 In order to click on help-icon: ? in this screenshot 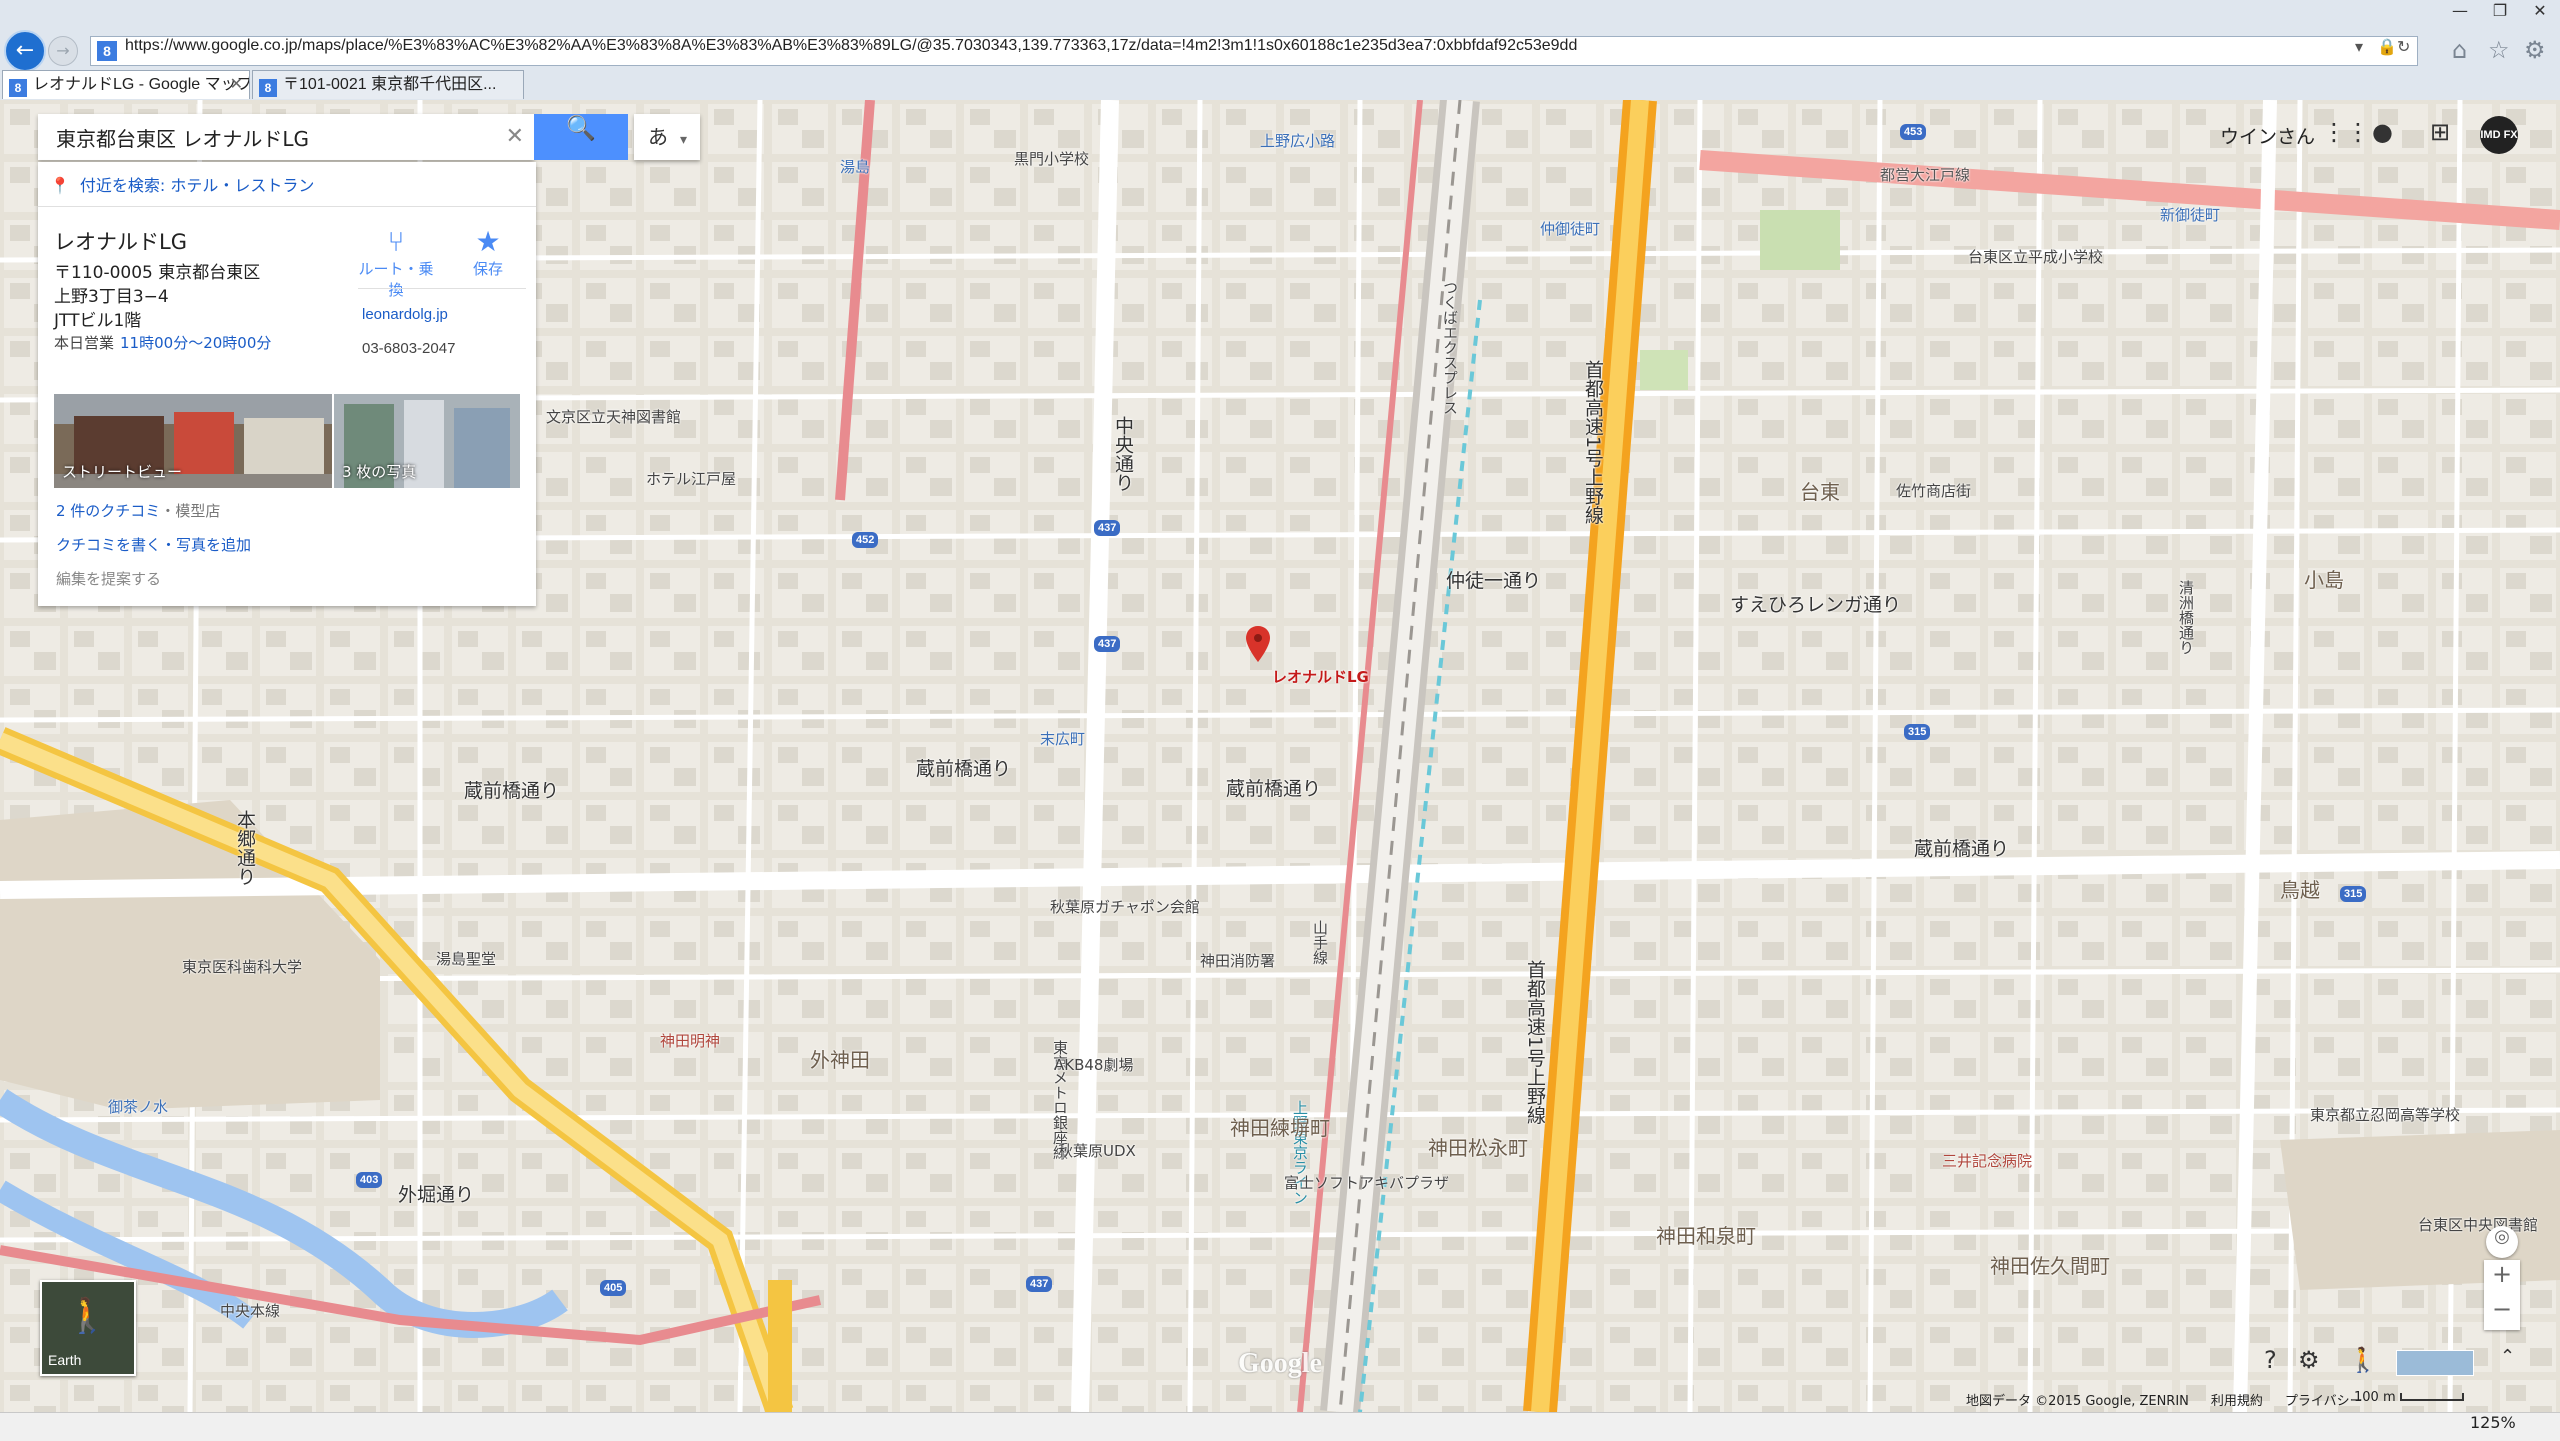, I will do `click(2270, 1360)`.